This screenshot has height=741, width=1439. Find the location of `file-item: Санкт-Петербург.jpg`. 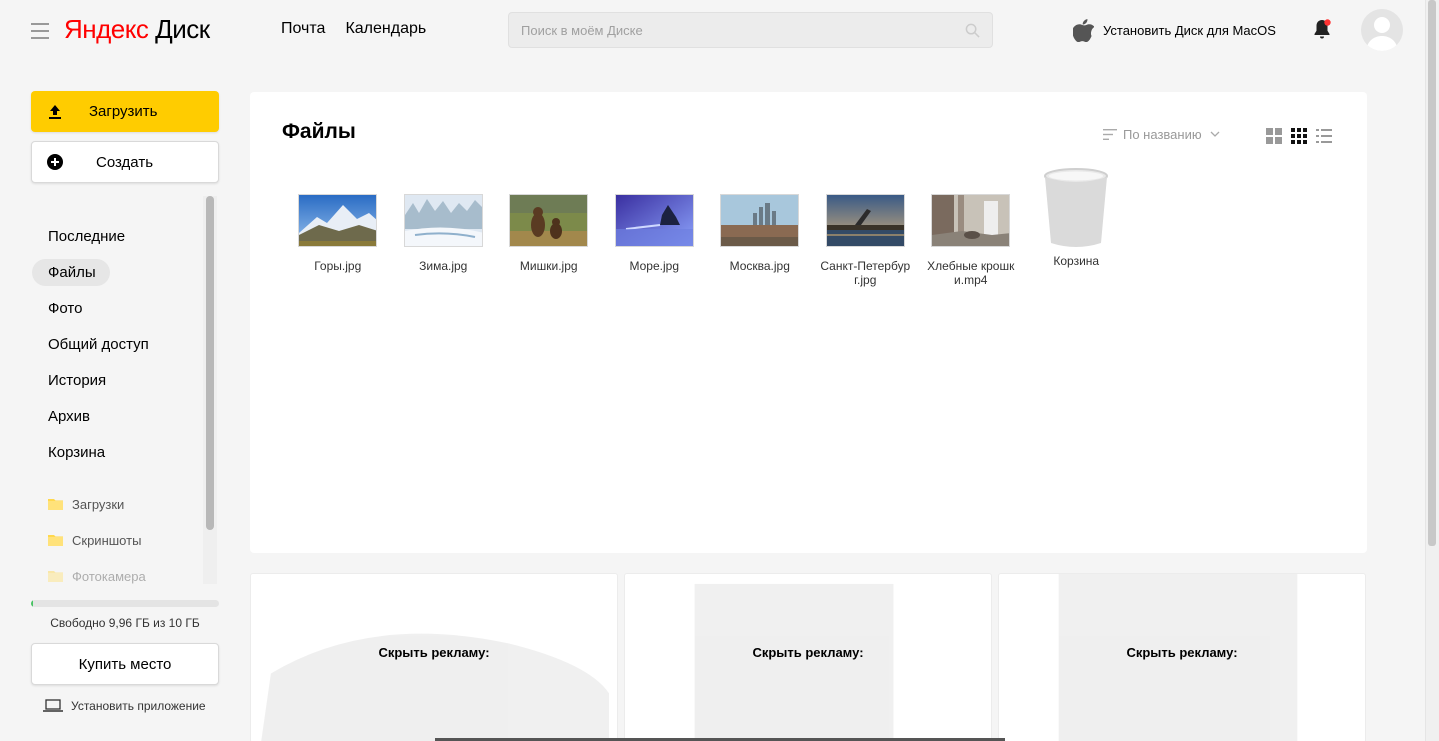

file-item: Санкт-Петербург.jpg is located at coordinates (866, 227).